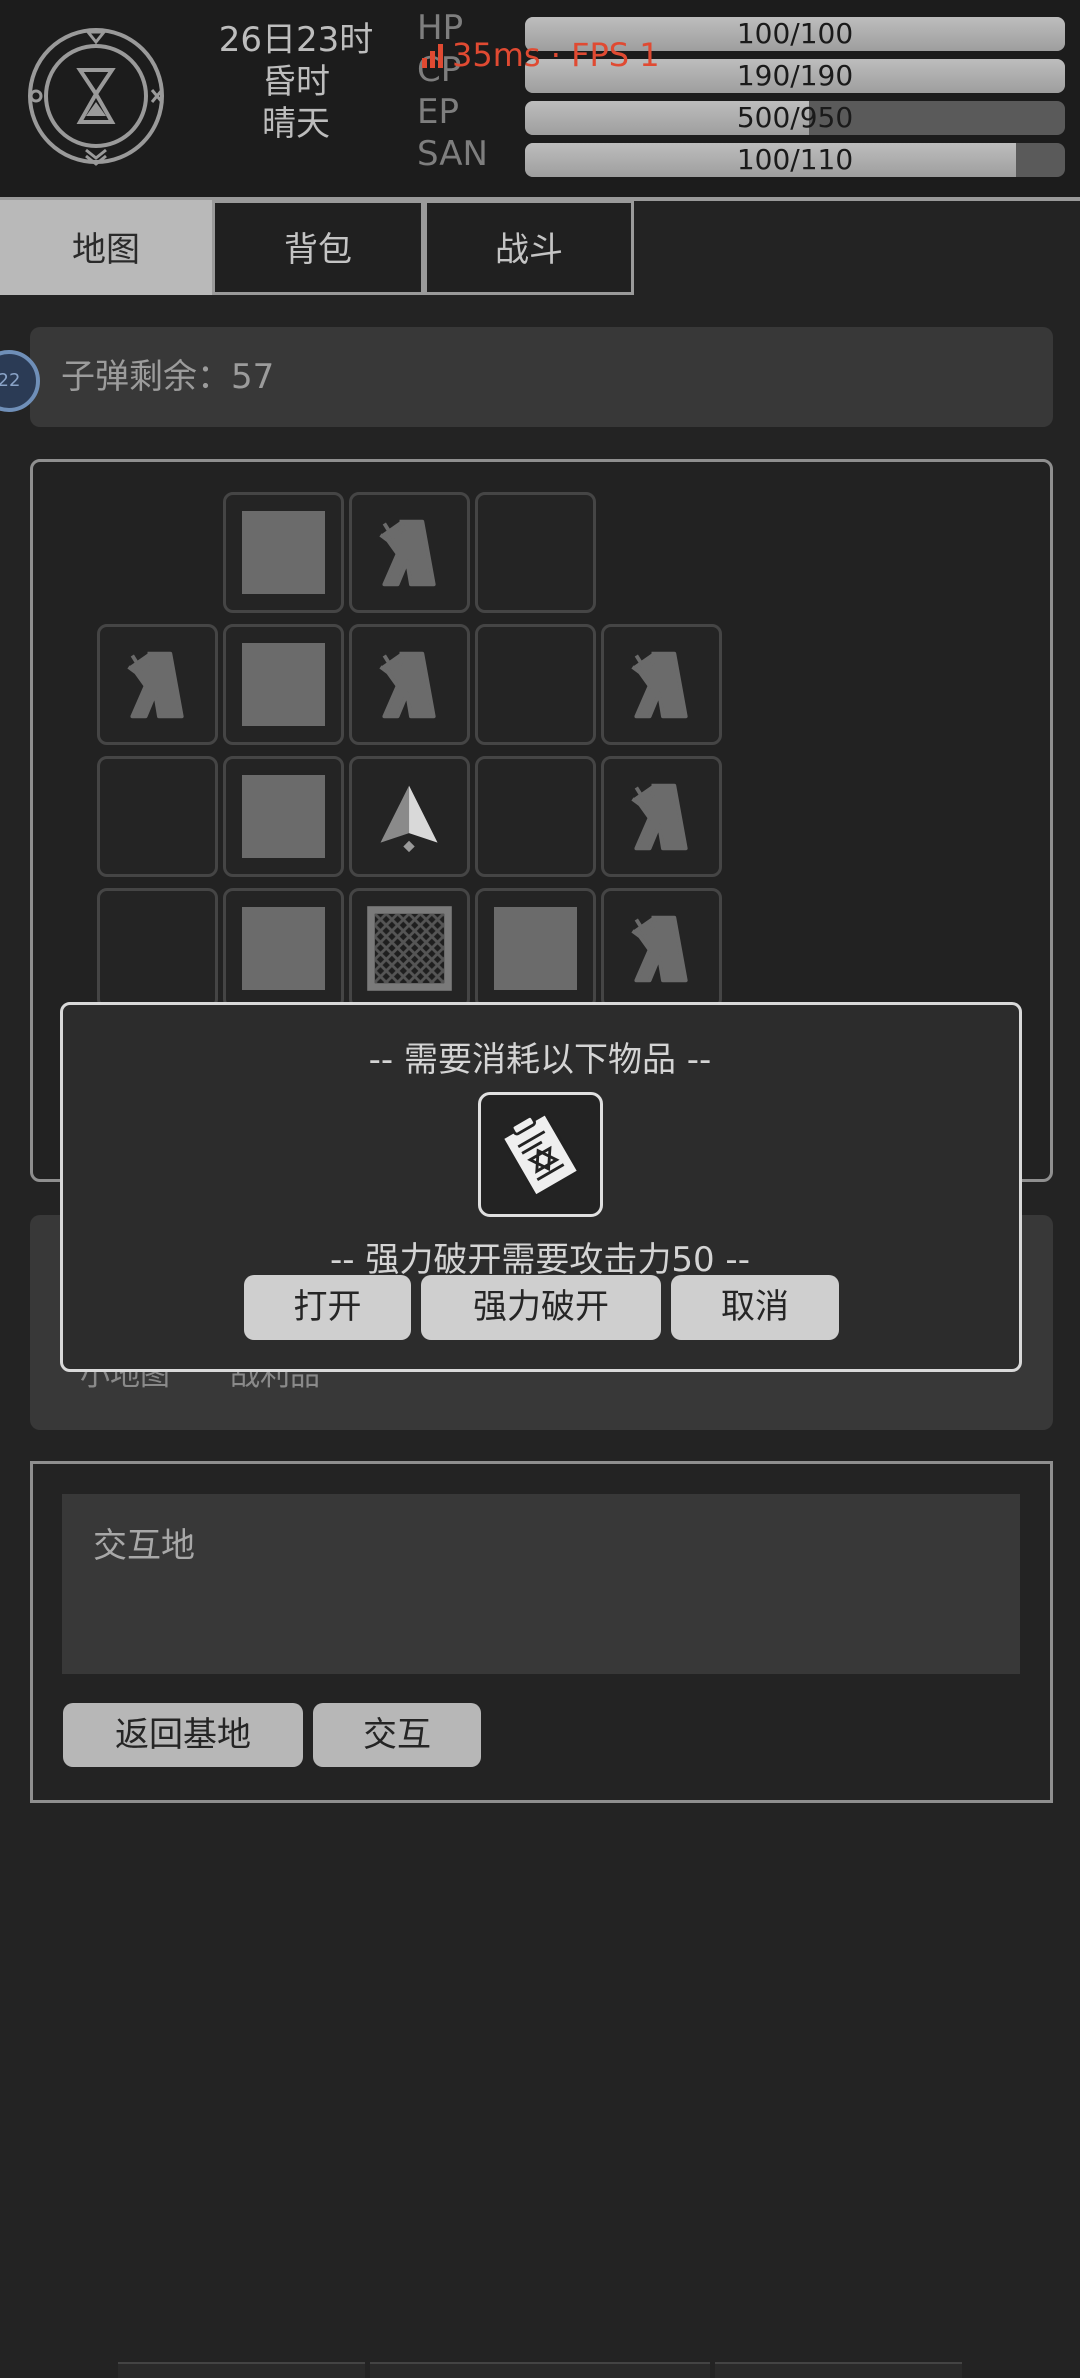  I want to click on map-cell-crate, so click(409, 948).